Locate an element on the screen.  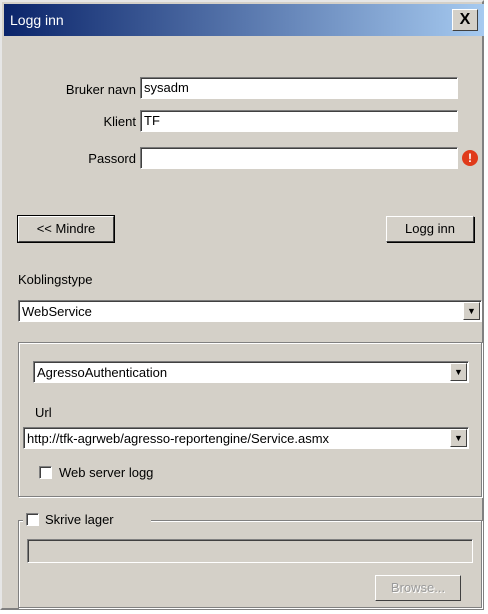
auth-select: AgressoAuthentication ▼ is located at coordinates (251, 372).